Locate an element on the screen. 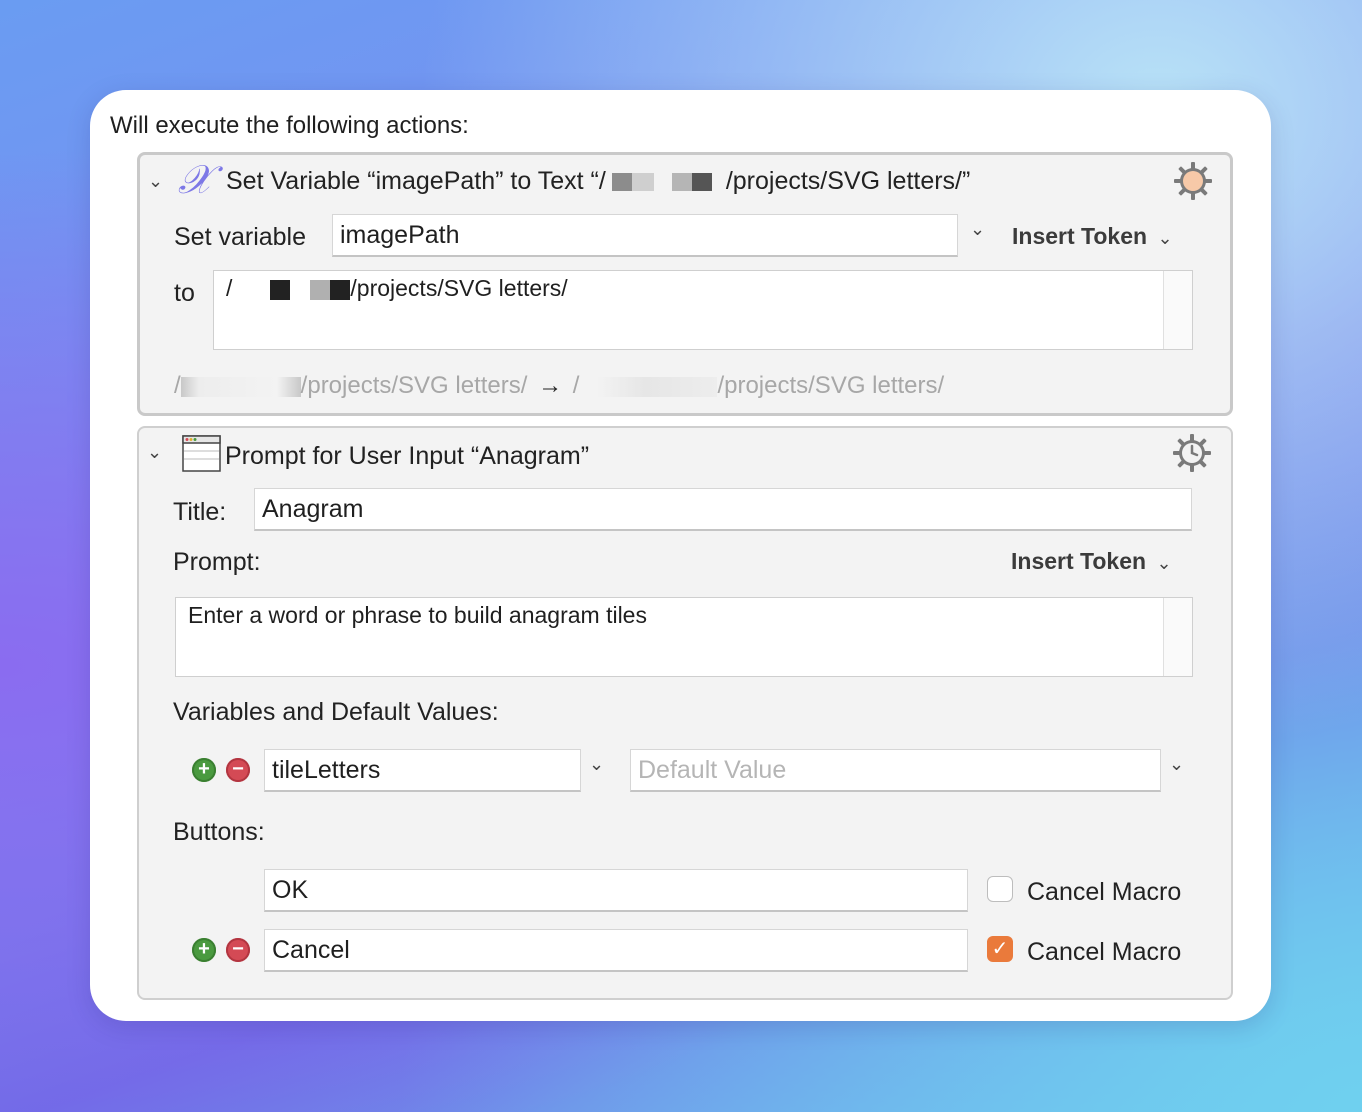 This screenshot has height=1112, width=1362. cancel-macro-checkbox-checked: ✓ is located at coordinates (1000, 949).